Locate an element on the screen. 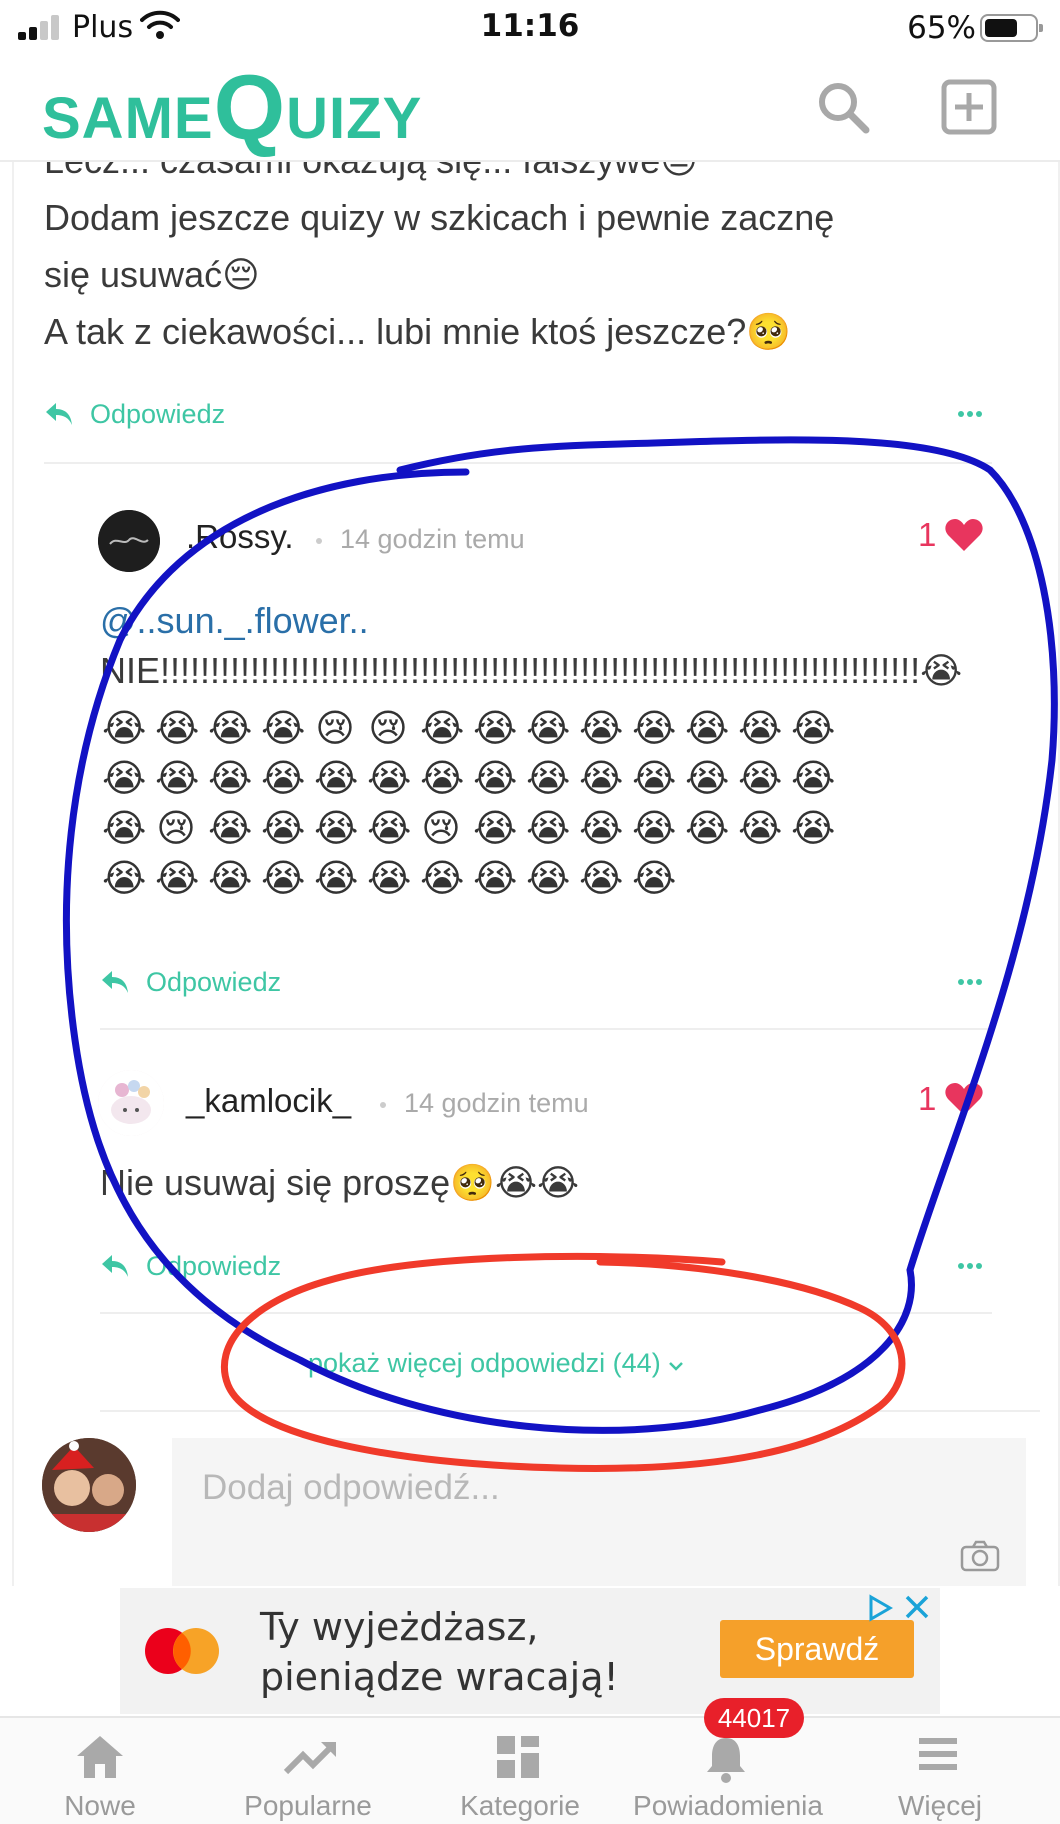 Image resolution: width=1060 pixels, height=1824 pixels. nav-item-popularne: Popularne is located at coordinates (308, 1771).